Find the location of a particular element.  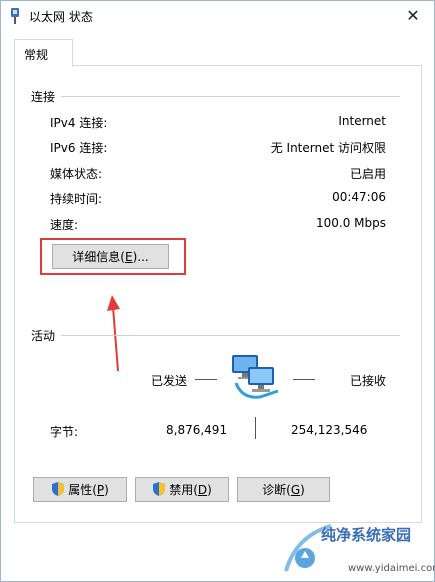

window-title: 以太网 状态 is located at coordinates (61, 17).